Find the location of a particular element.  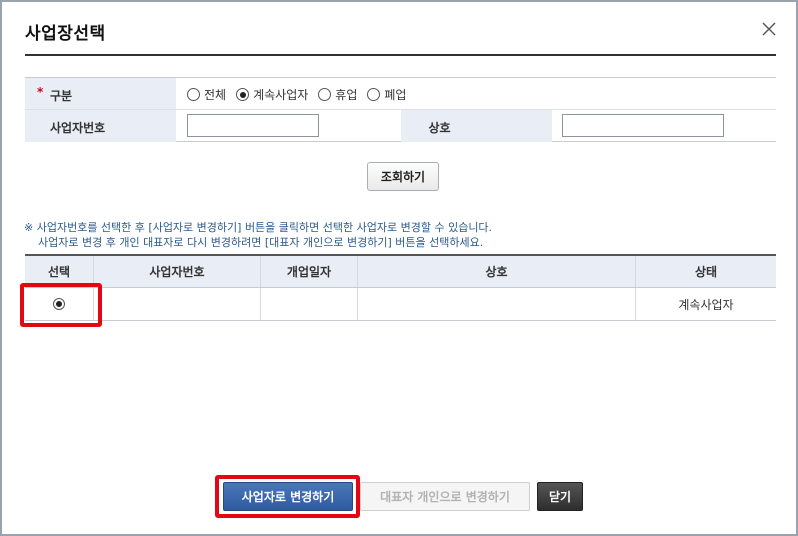

header-select: 선택 is located at coordinates (59, 271).